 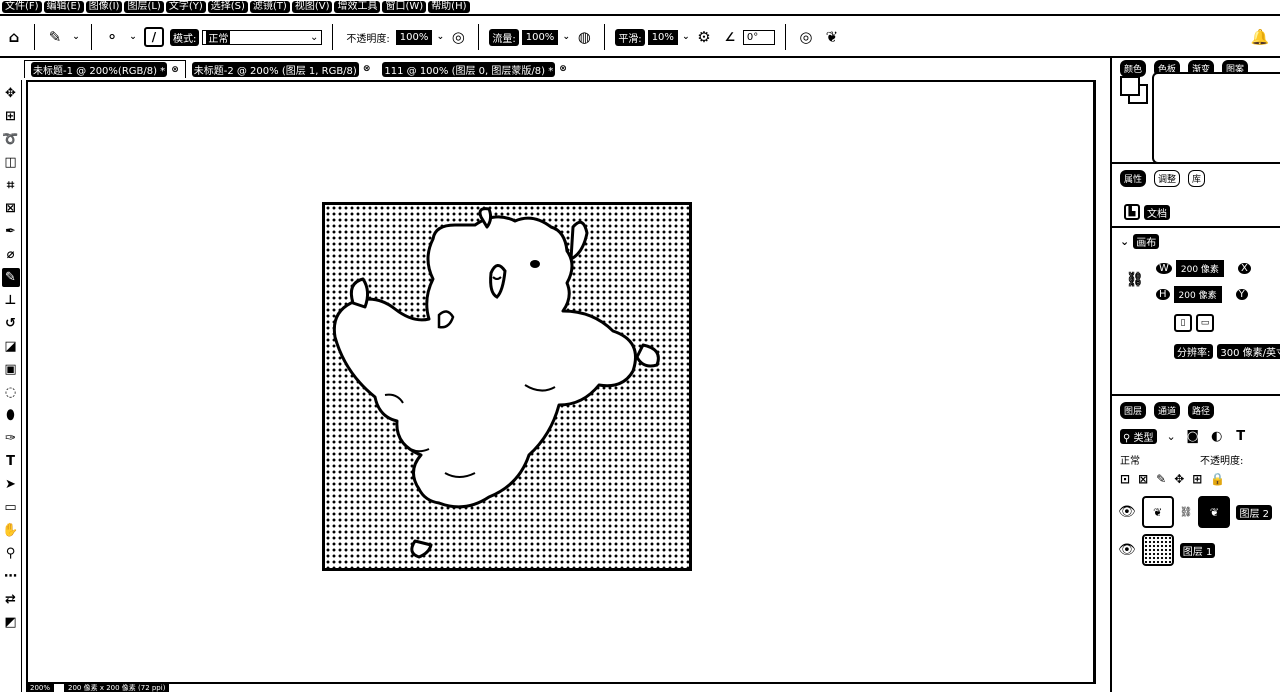 What do you see at coordinates (357, 7) in the screenshot?
I see `menu-plugins: 增效工具` at bounding box center [357, 7].